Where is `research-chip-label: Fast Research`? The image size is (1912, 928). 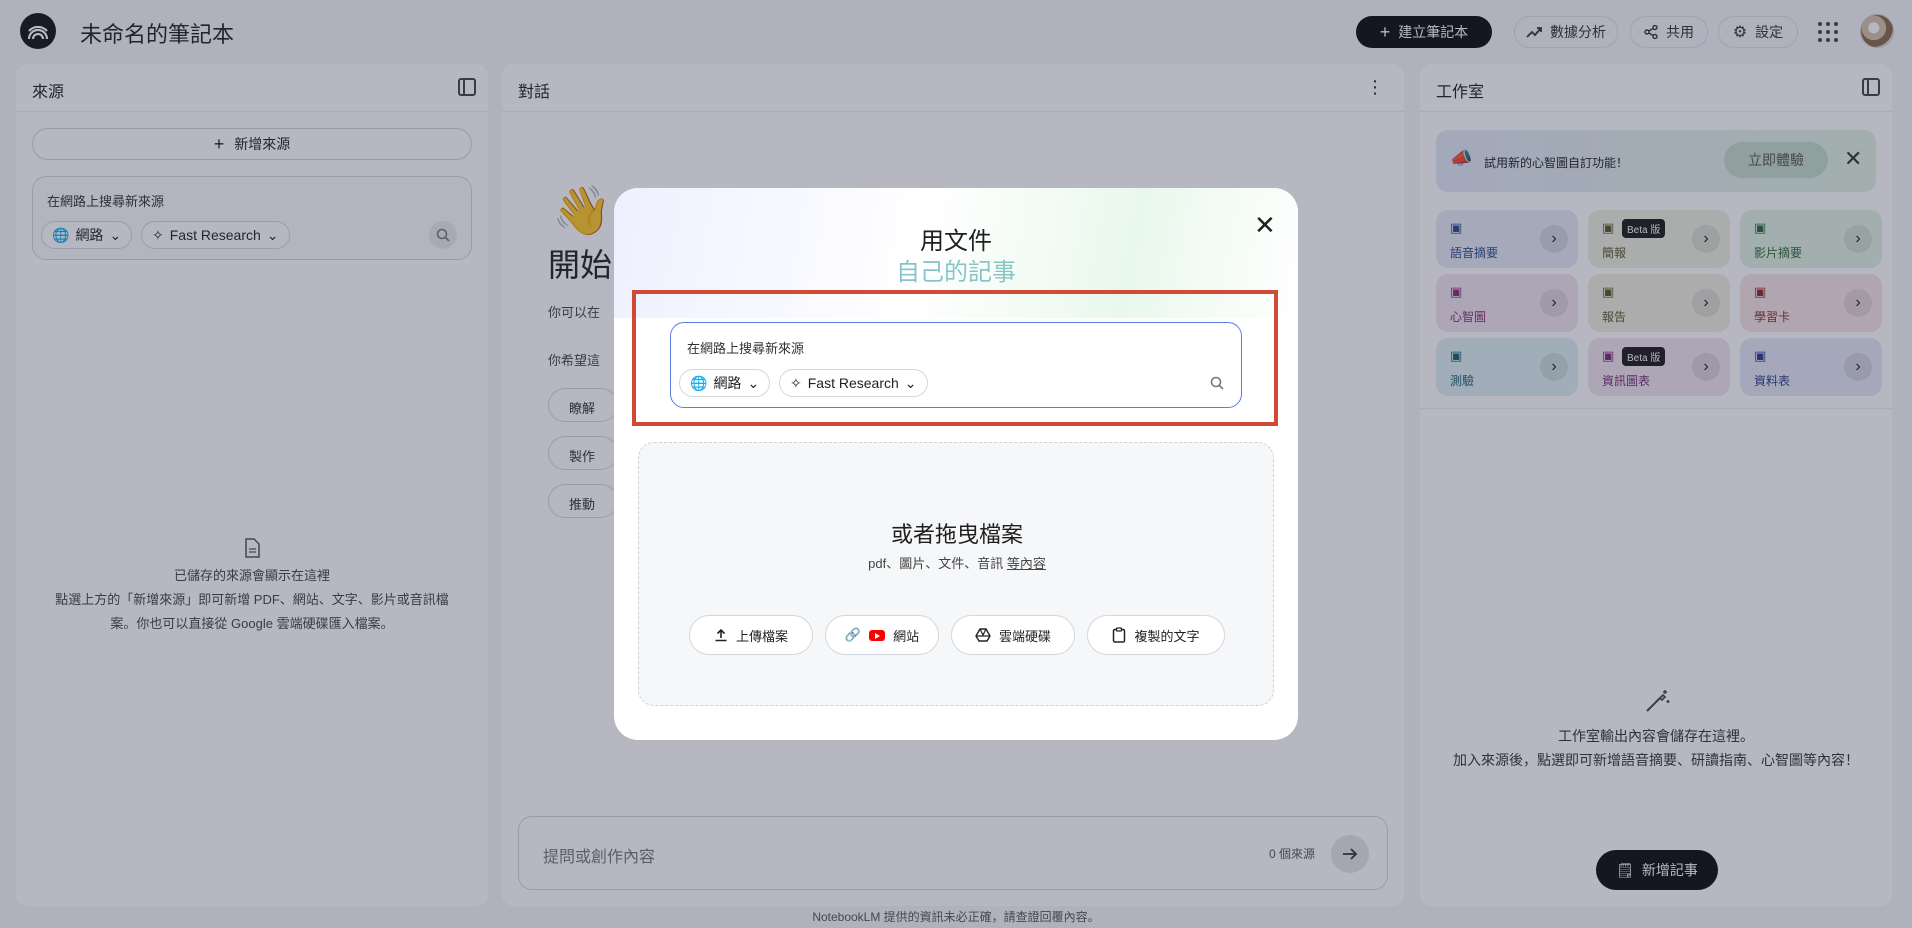 research-chip-label: Fast Research is located at coordinates (853, 383).